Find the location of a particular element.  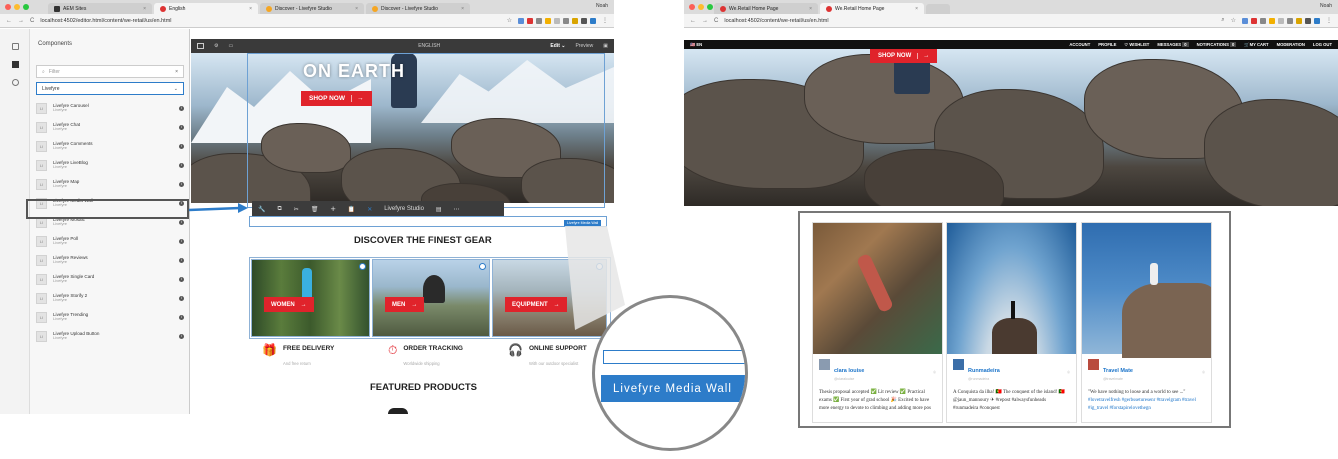

zoom-outline is located at coordinates (674, 357).